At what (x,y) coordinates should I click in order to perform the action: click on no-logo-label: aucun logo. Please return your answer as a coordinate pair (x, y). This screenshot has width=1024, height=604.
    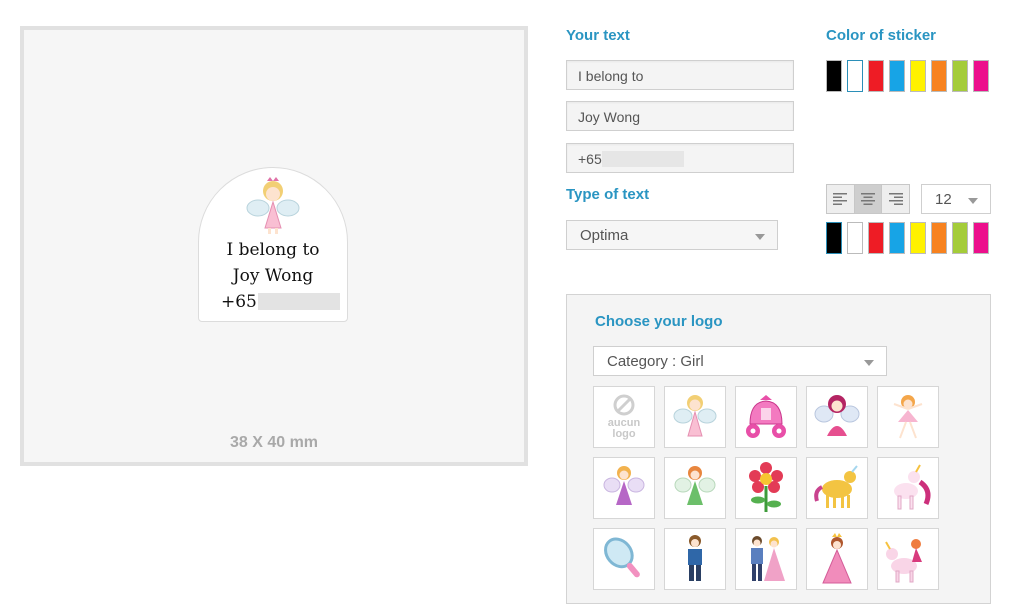
    Looking at the image, I should click on (624, 428).